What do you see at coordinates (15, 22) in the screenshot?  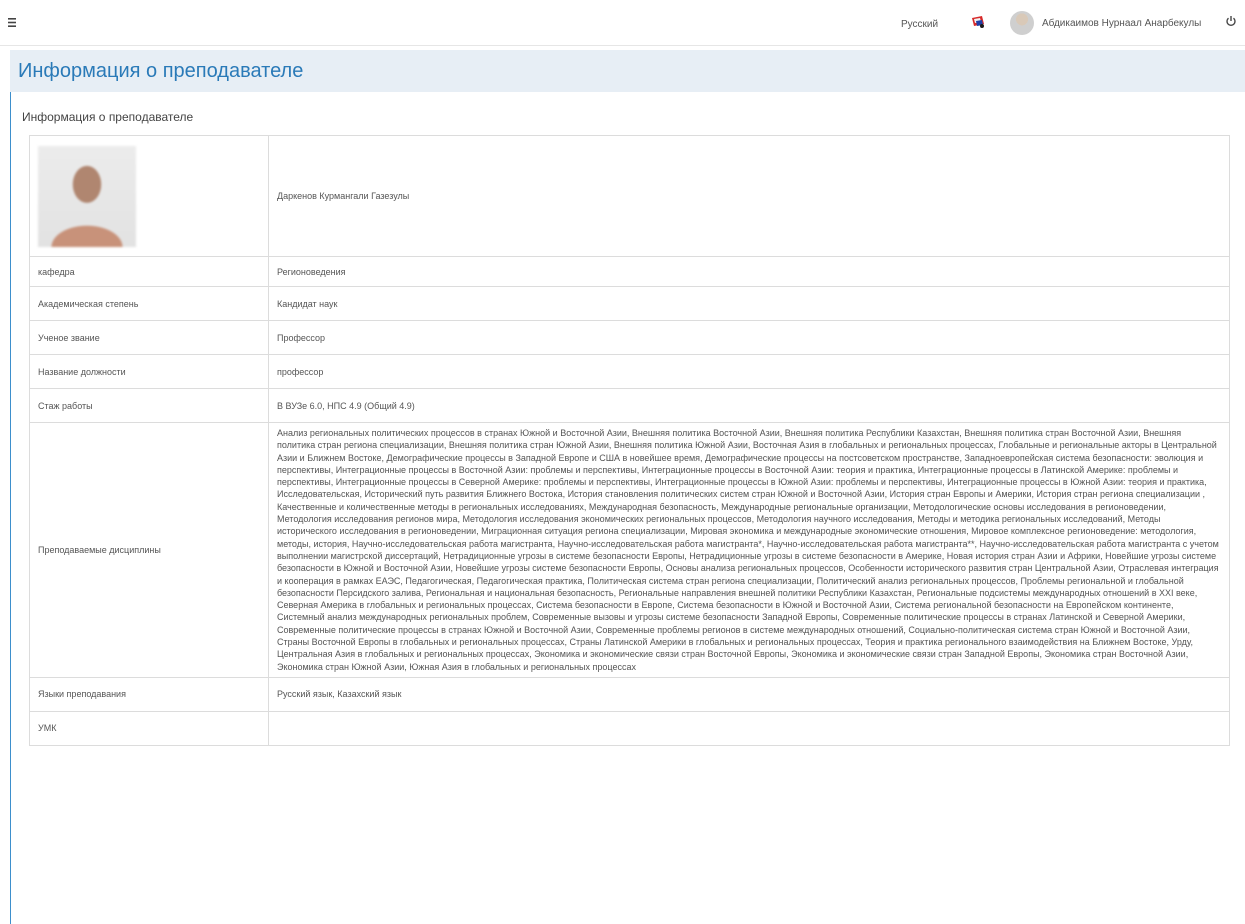 I see `hamburger-icon` at bounding box center [15, 22].